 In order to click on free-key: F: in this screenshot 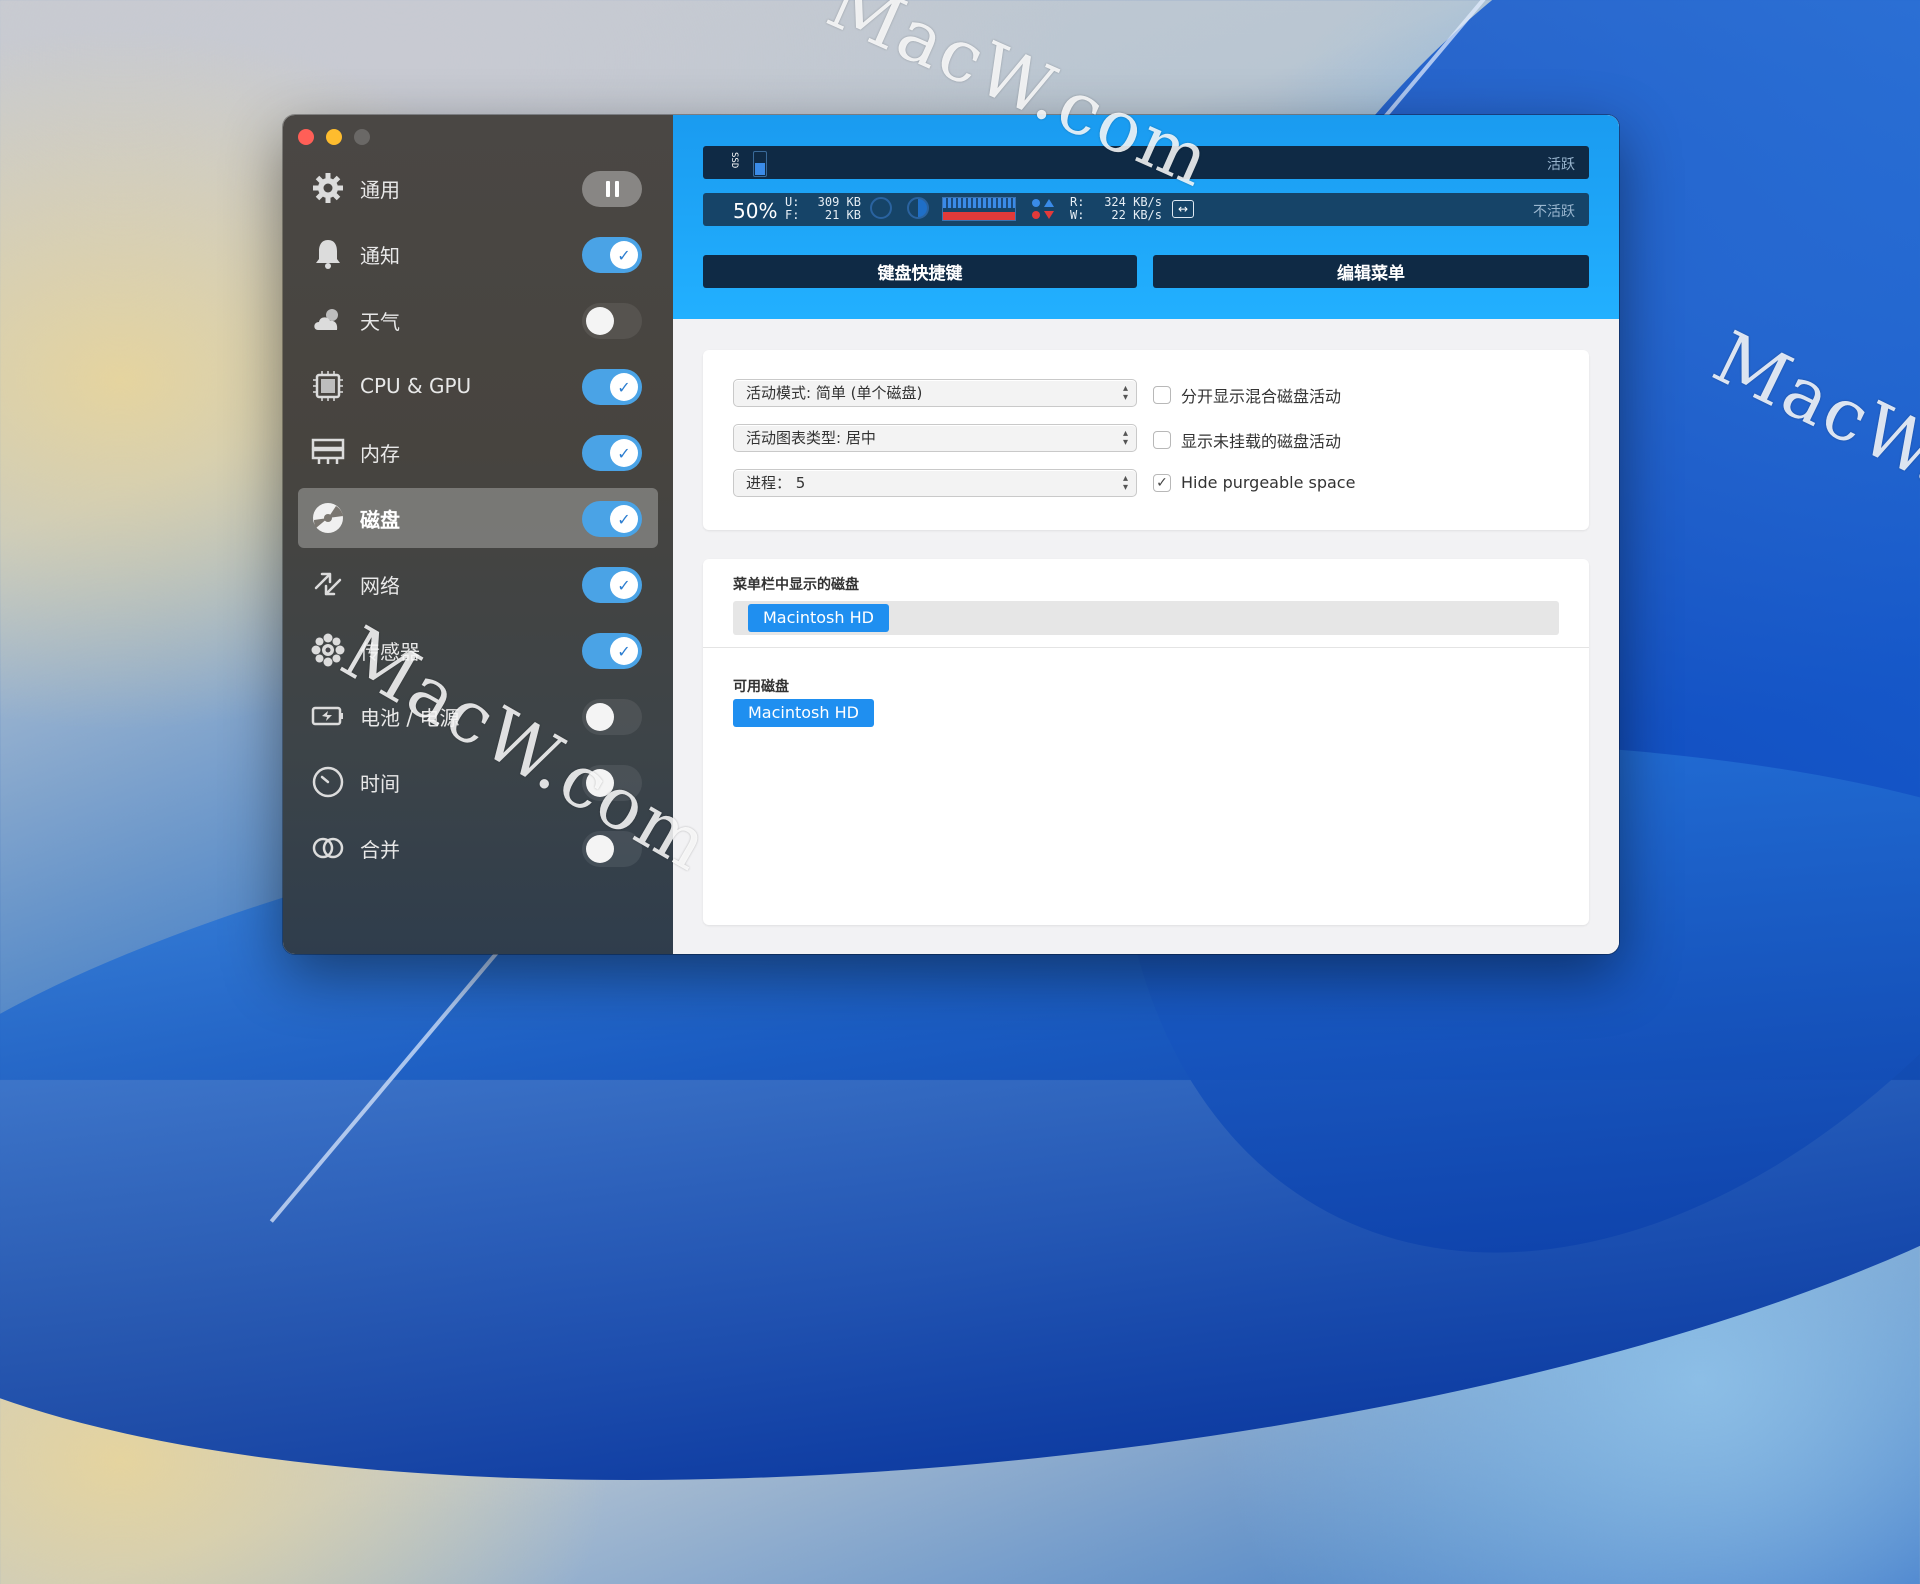, I will do `click(792, 215)`.